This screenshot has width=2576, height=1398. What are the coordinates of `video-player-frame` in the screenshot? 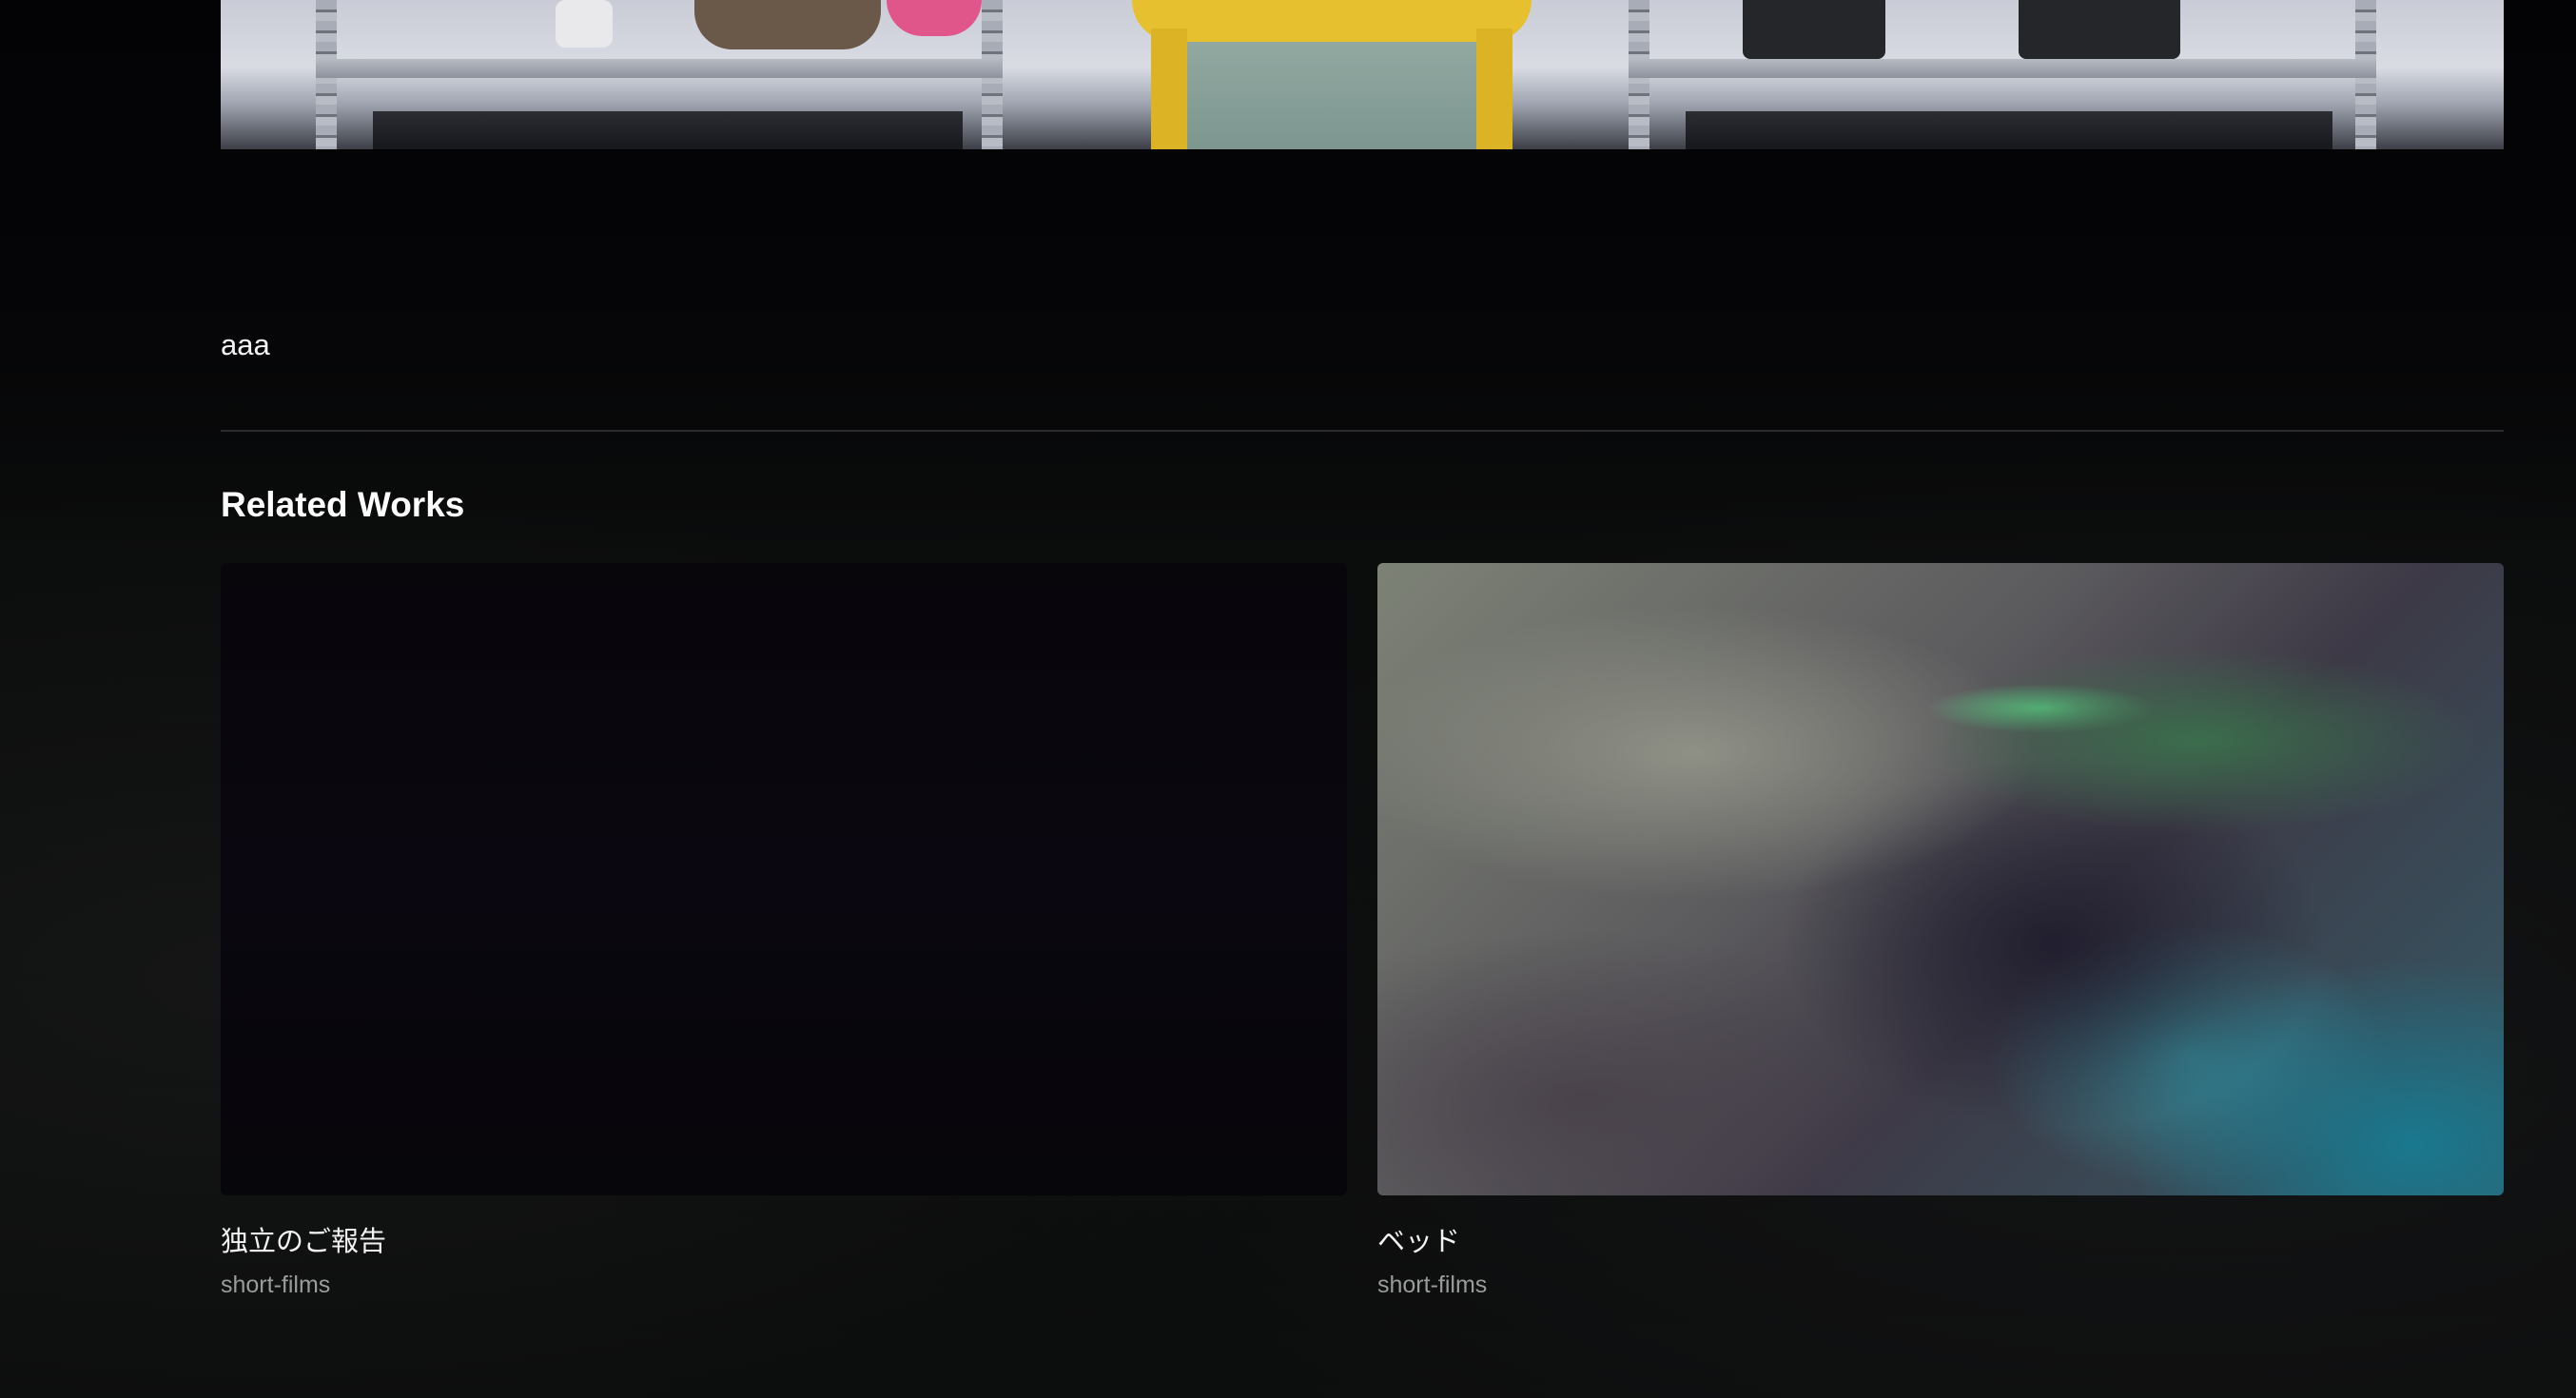 It's located at (1363, 74).